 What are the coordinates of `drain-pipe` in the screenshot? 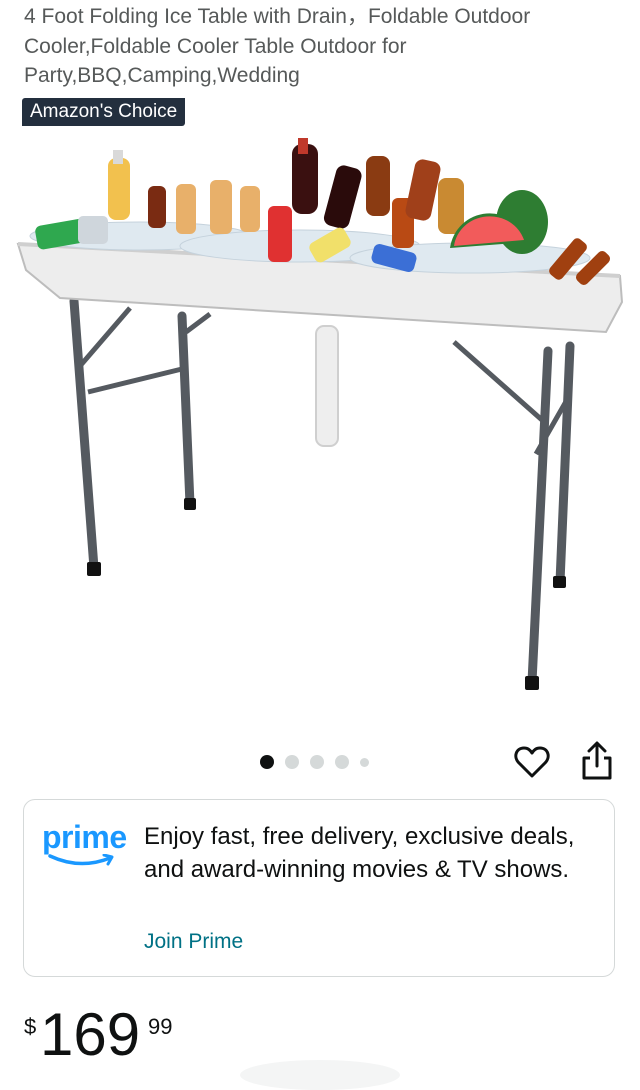 It's located at (327, 386).